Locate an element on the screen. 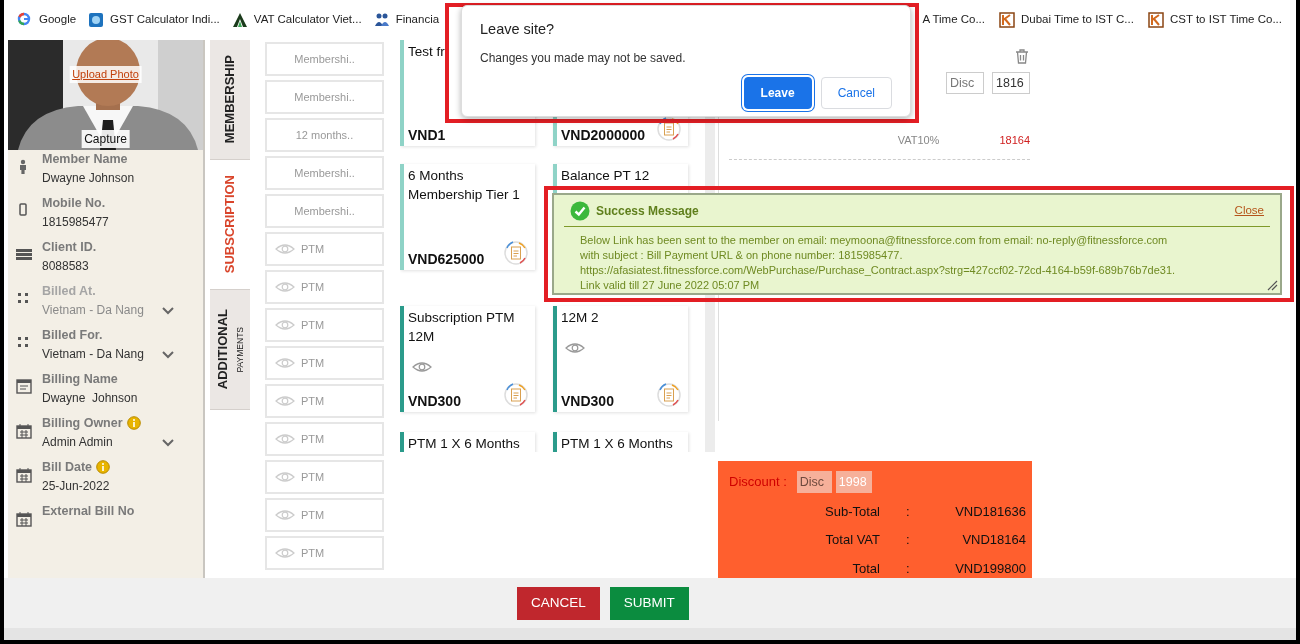  total-label: Total is located at coordinates (866, 568).